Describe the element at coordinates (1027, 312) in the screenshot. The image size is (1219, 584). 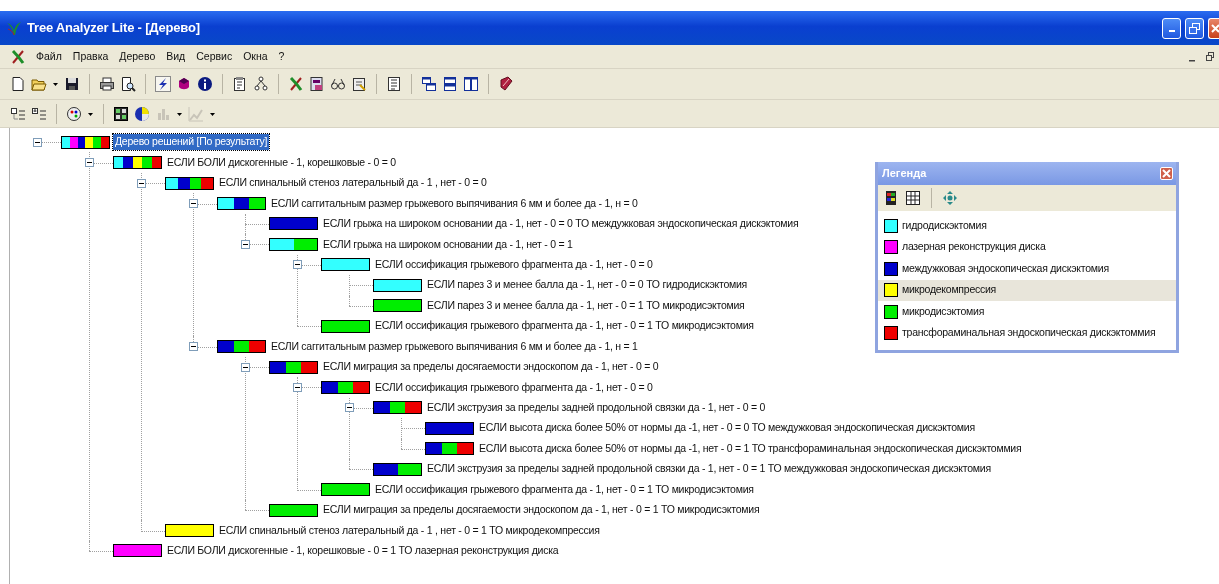
I see `legend-item: микродисэктомия` at that location.